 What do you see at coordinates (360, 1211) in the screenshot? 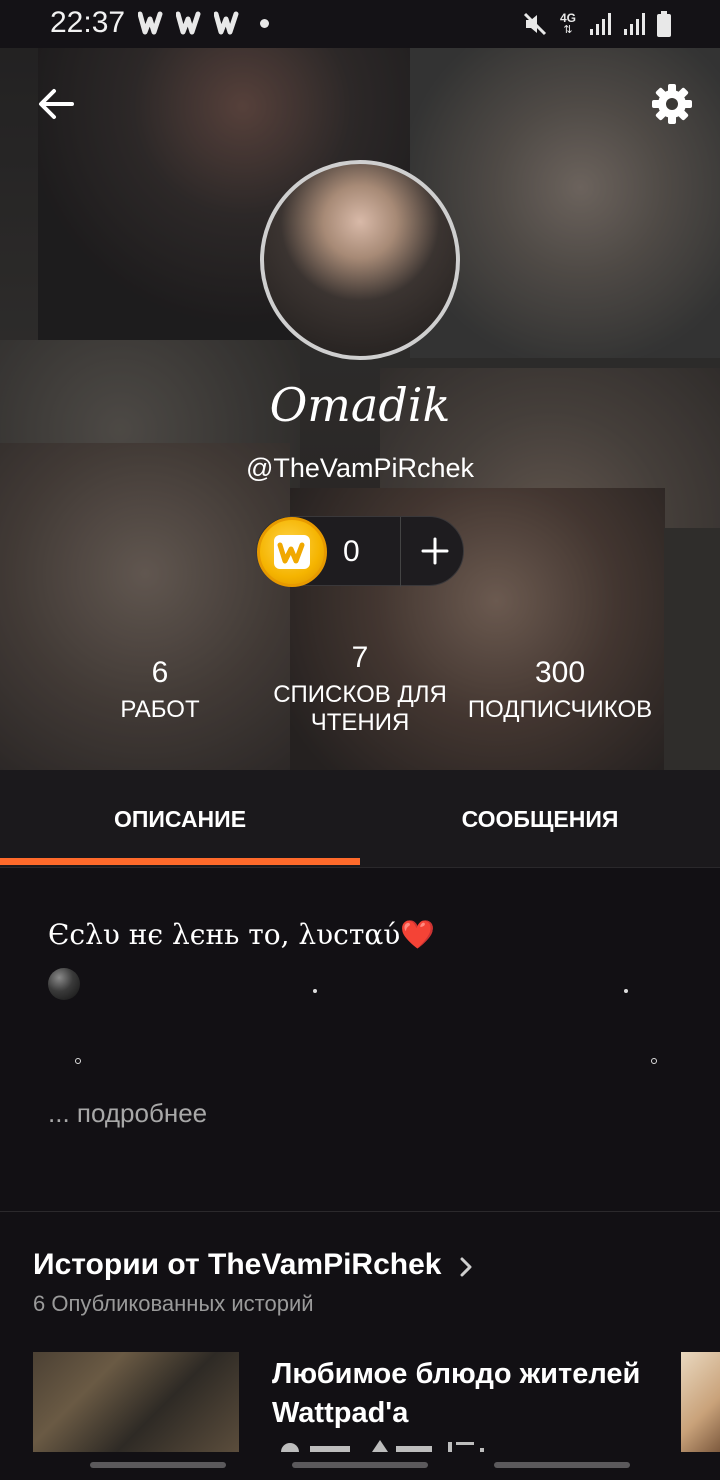
I see `section-divider` at bounding box center [360, 1211].